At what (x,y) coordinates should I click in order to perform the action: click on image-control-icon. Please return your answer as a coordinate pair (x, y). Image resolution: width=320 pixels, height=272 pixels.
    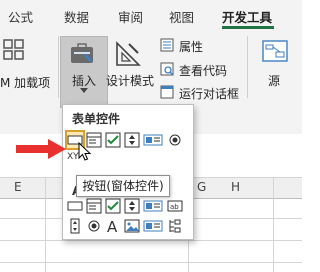
    Looking at the image, I should click on (132, 226).